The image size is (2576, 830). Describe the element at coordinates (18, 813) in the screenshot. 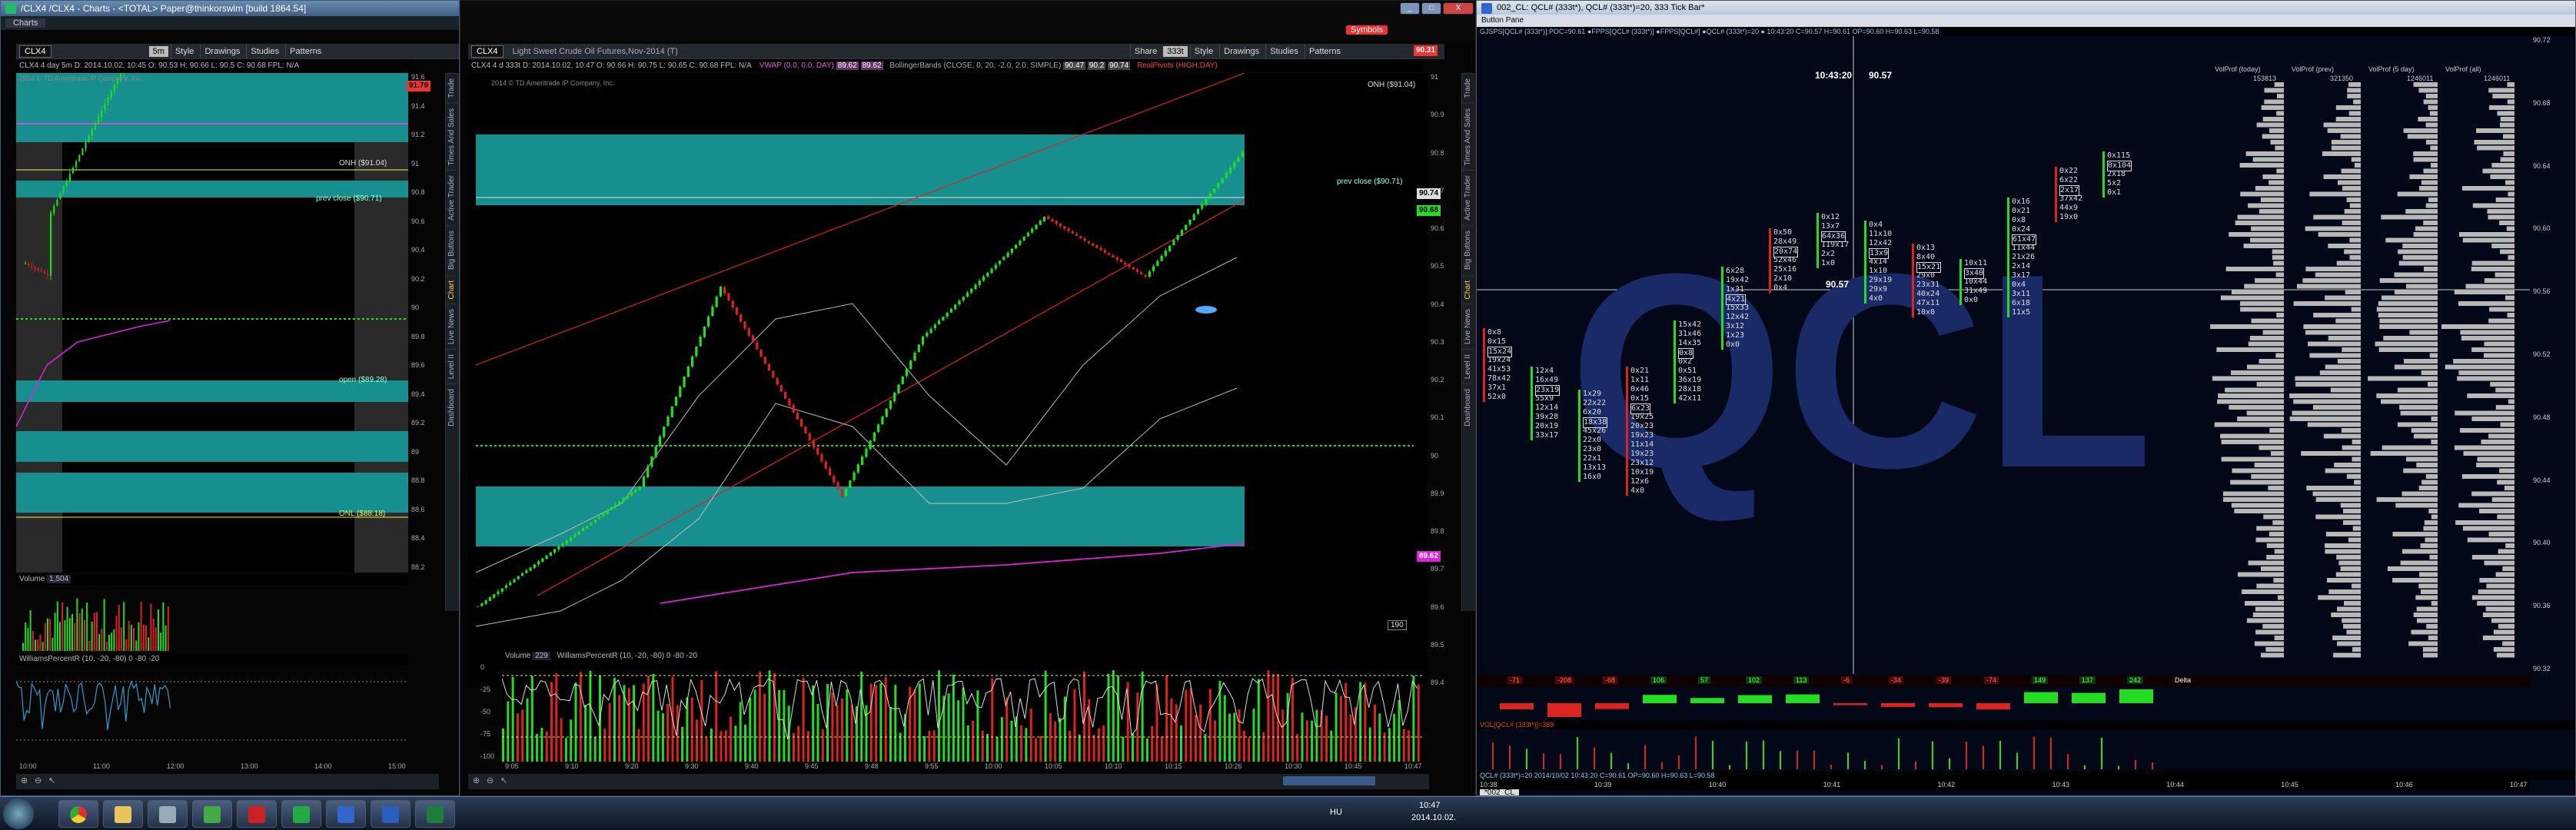

I see `start-button` at that location.